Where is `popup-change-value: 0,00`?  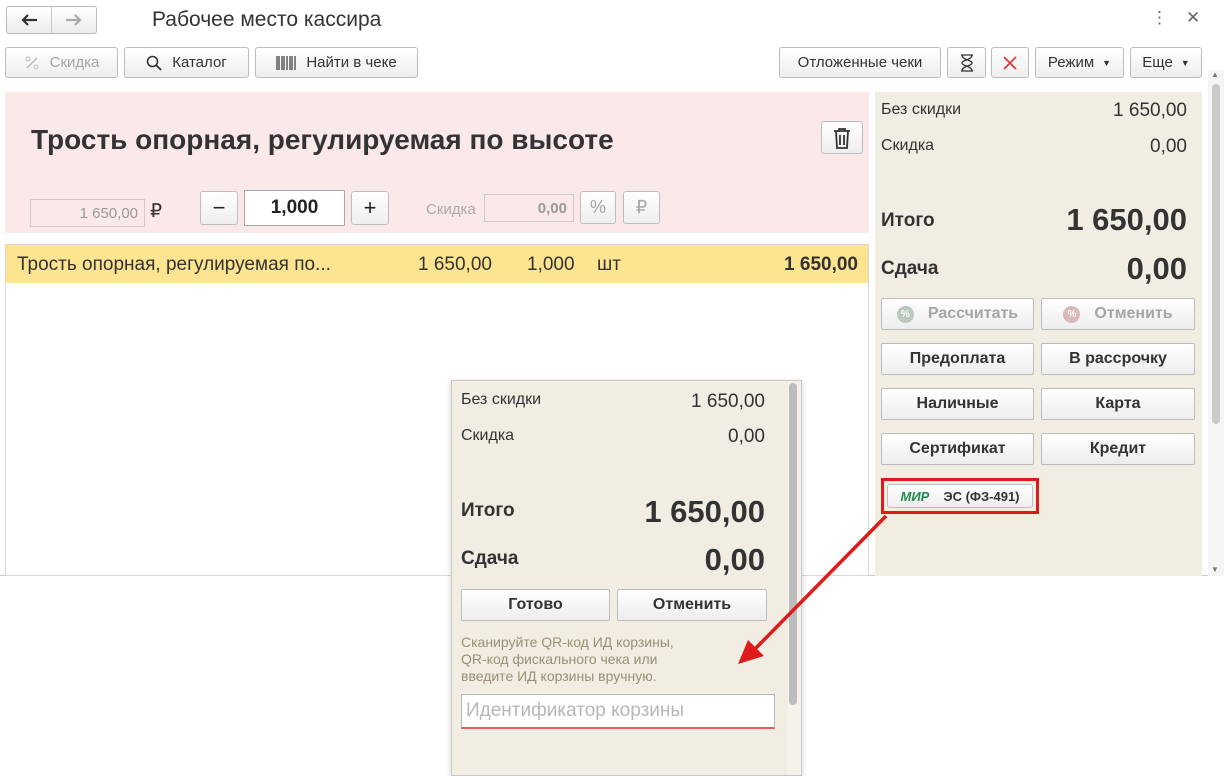
popup-change-value: 0,00 is located at coordinates (734, 559).